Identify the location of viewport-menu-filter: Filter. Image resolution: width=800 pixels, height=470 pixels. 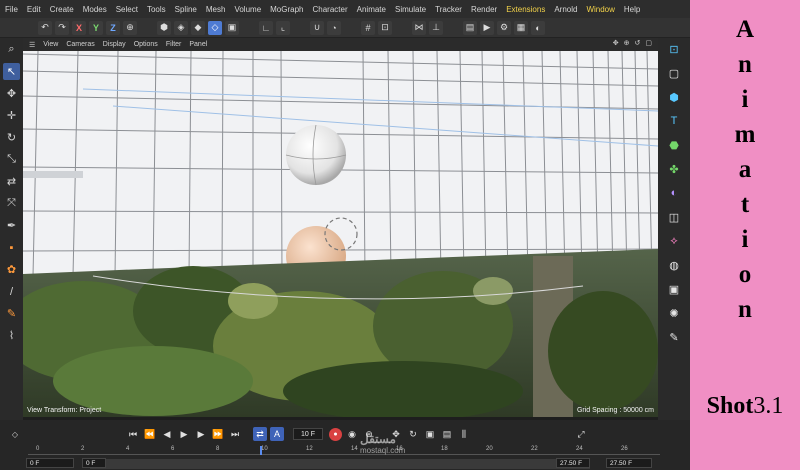
(174, 44).